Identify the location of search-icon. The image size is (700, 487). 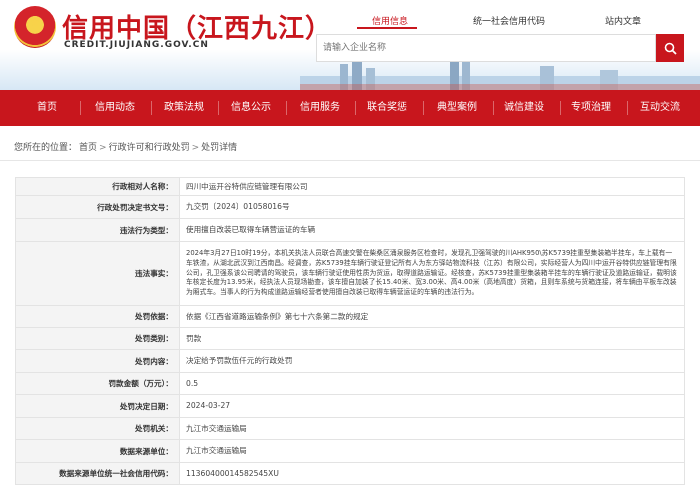
(670, 48).